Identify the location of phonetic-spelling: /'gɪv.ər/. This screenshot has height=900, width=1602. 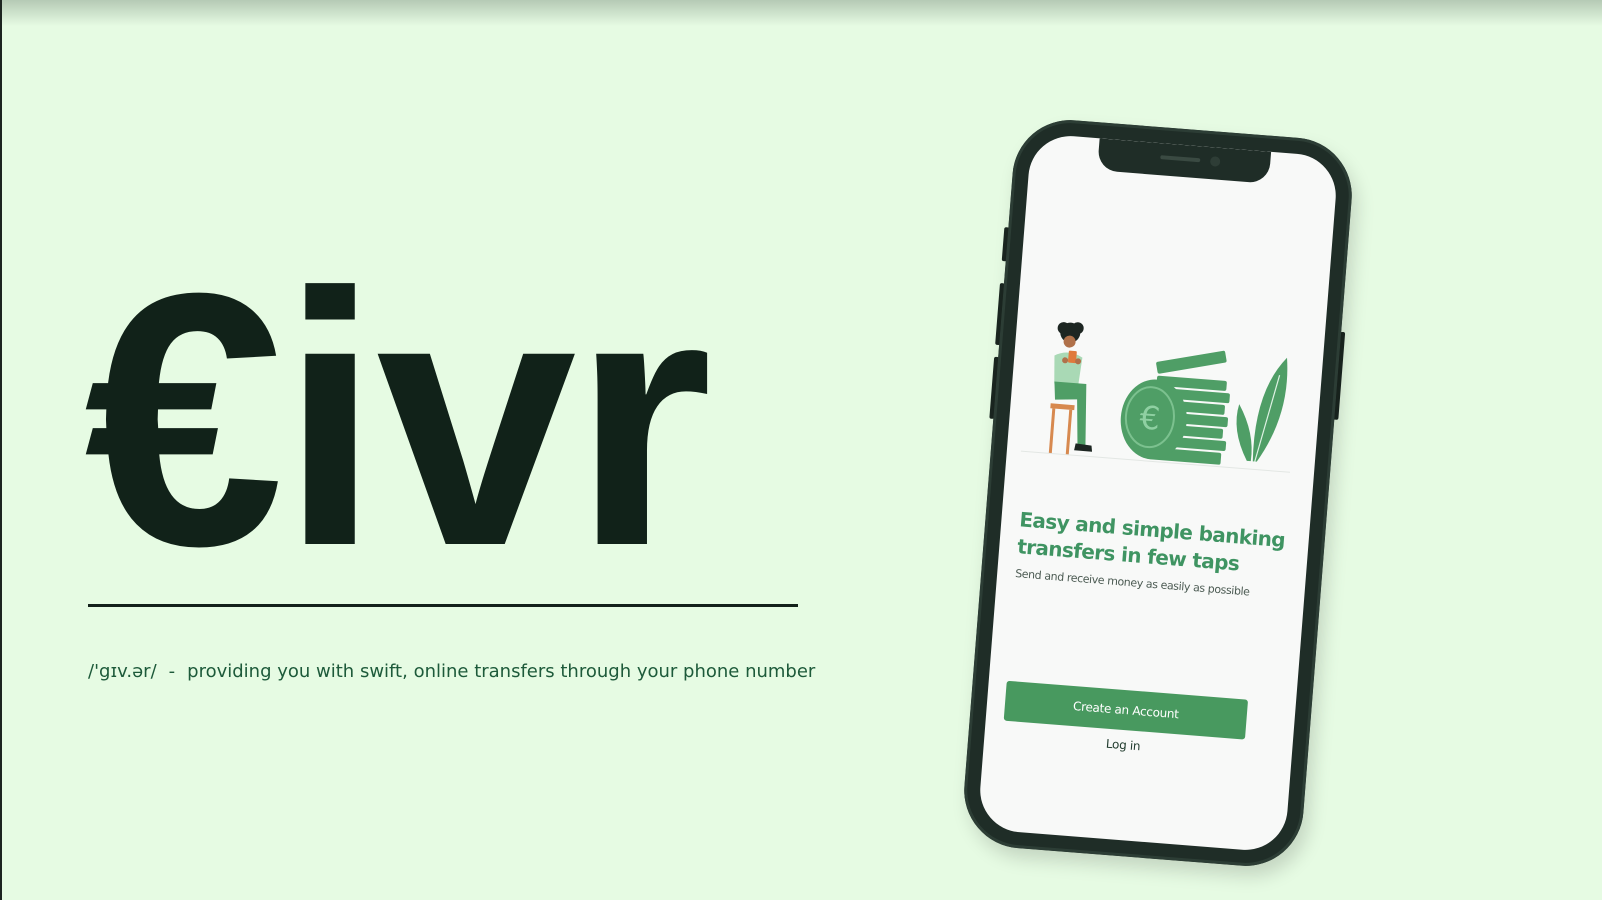
(122, 671).